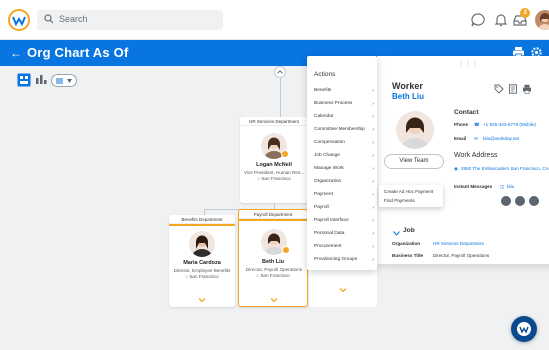 This screenshot has width=549, height=350. I want to click on worker-name: Beth Liu, so click(408, 96).